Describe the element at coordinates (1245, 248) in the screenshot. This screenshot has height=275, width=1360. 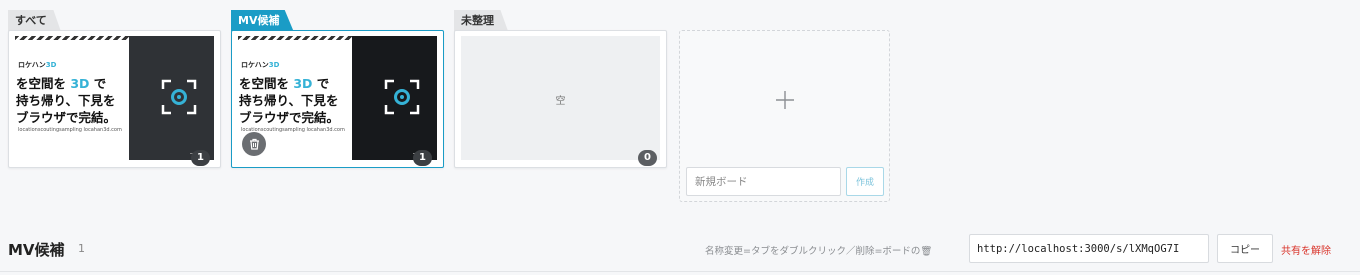
I see `copy-button: コピー` at that location.